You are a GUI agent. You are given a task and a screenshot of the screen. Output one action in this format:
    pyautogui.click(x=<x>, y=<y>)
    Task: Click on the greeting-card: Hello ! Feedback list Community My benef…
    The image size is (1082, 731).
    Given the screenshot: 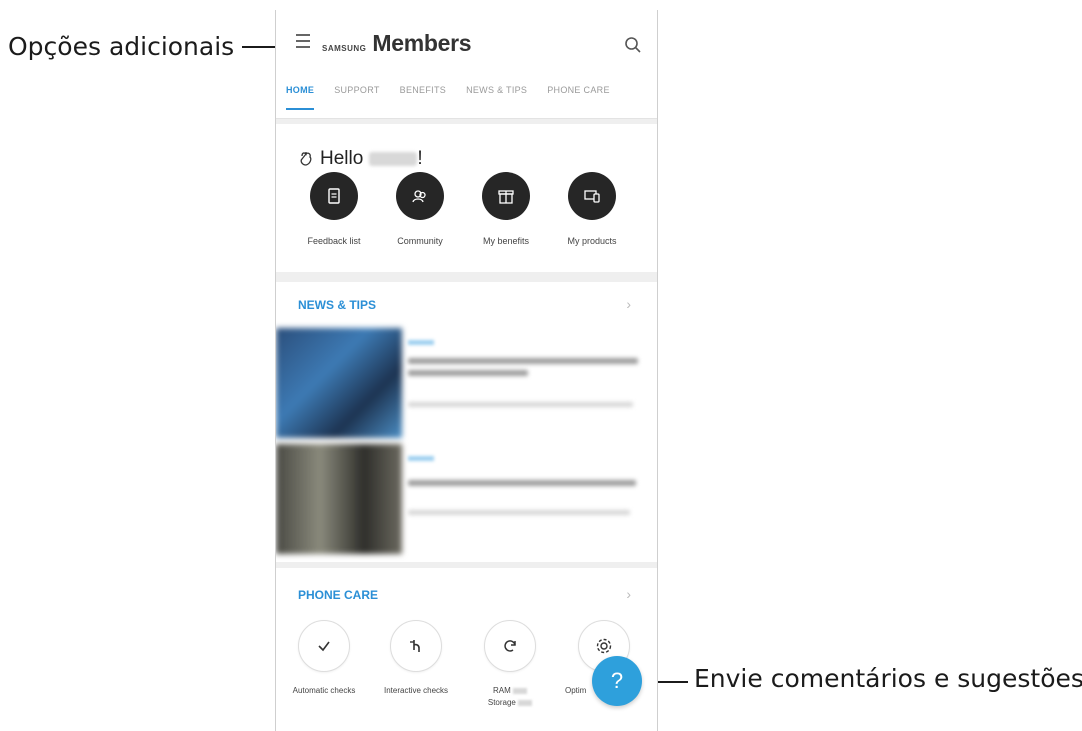 What is the action you would take?
    pyautogui.click(x=466, y=198)
    